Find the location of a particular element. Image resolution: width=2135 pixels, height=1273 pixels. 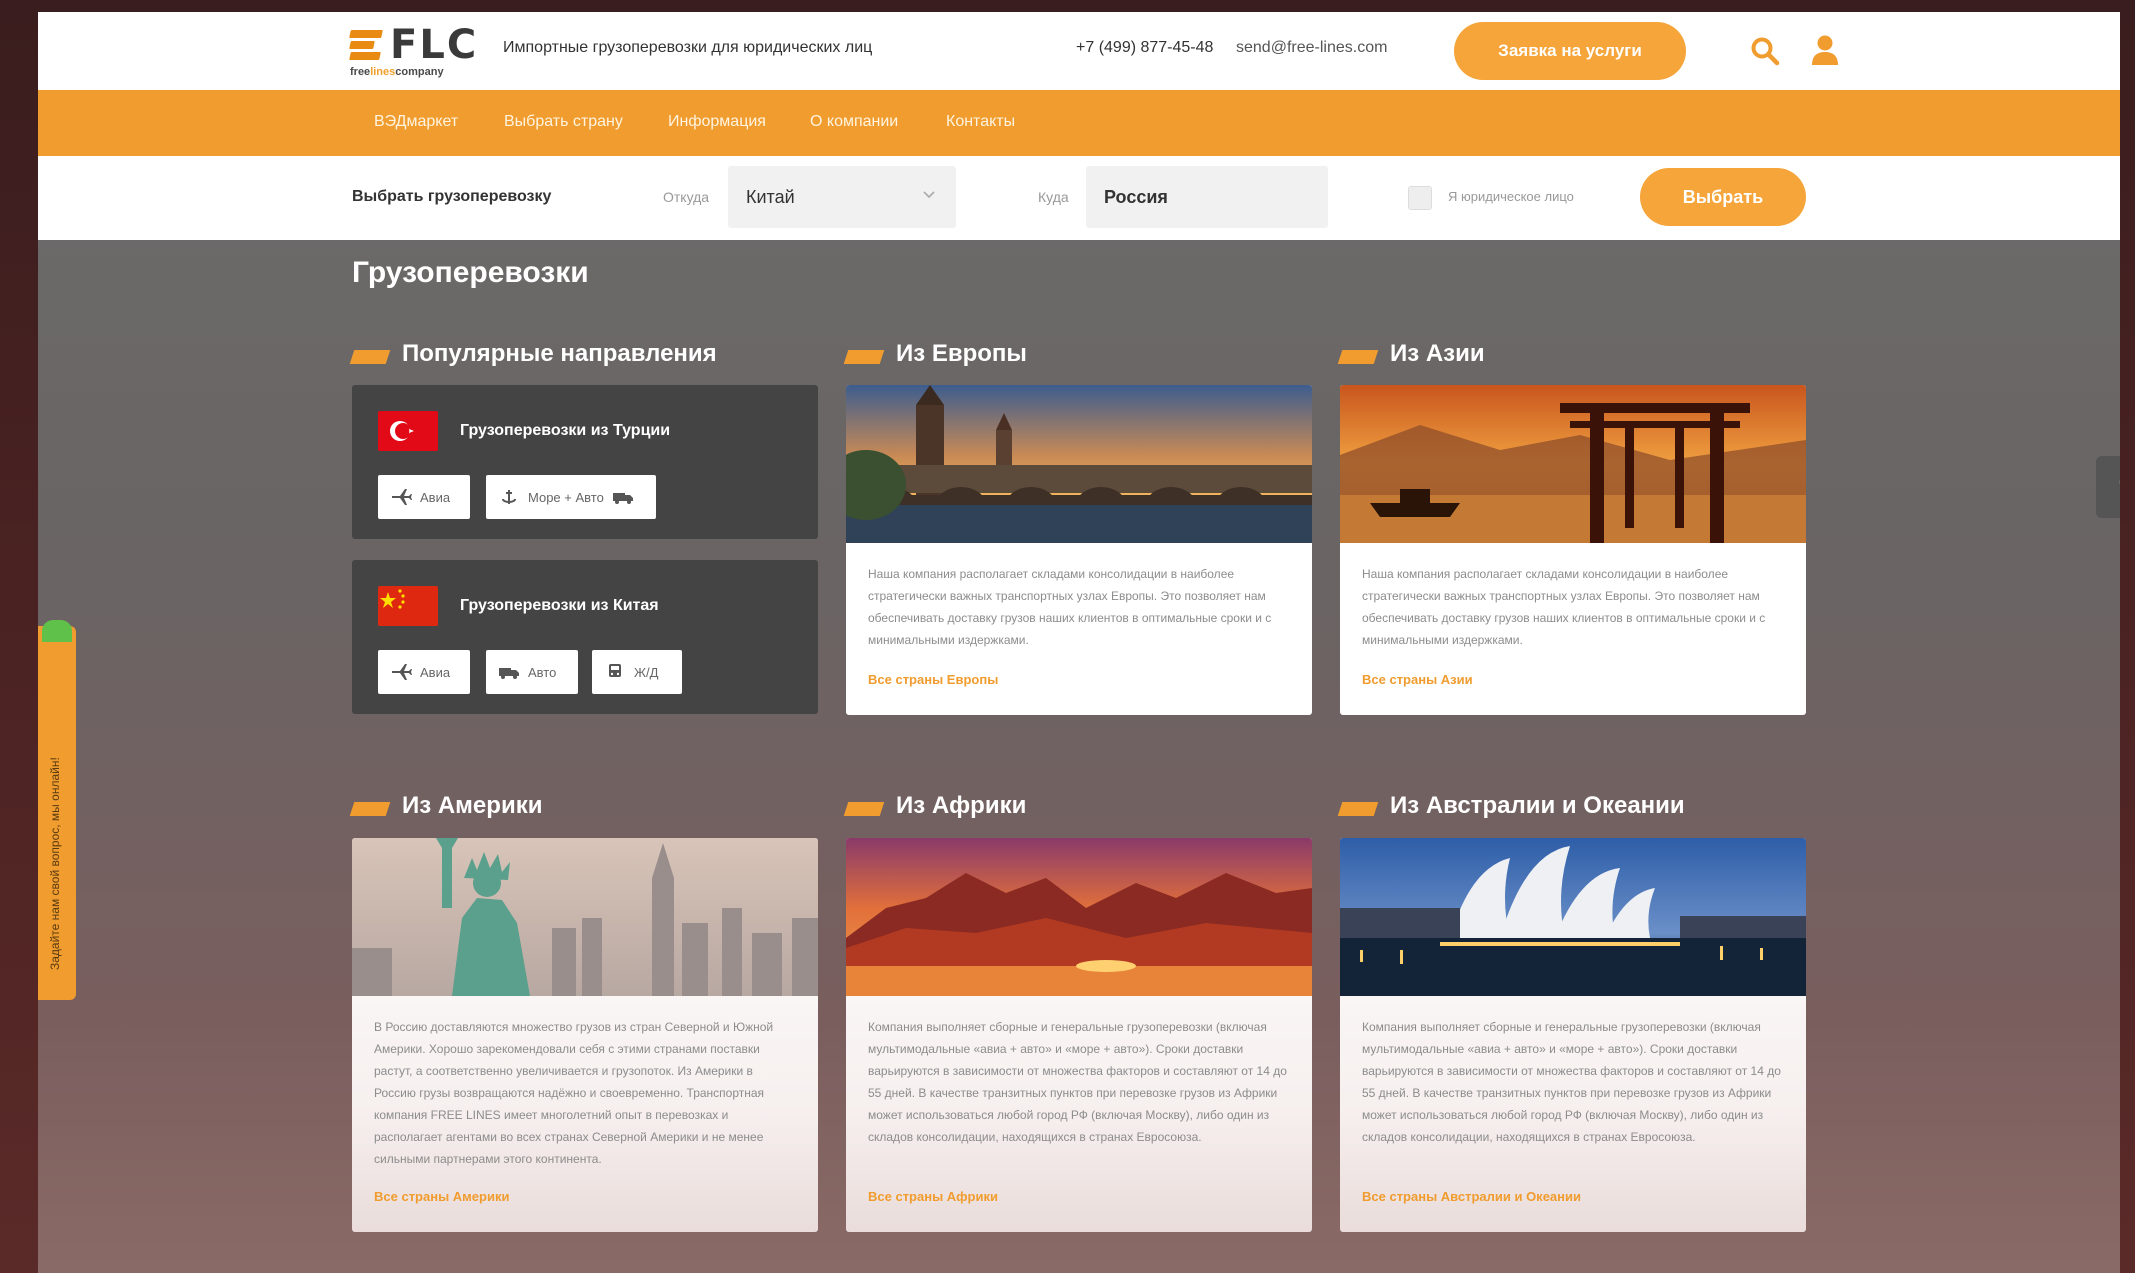

from-label: Откуда is located at coordinates (686, 197).